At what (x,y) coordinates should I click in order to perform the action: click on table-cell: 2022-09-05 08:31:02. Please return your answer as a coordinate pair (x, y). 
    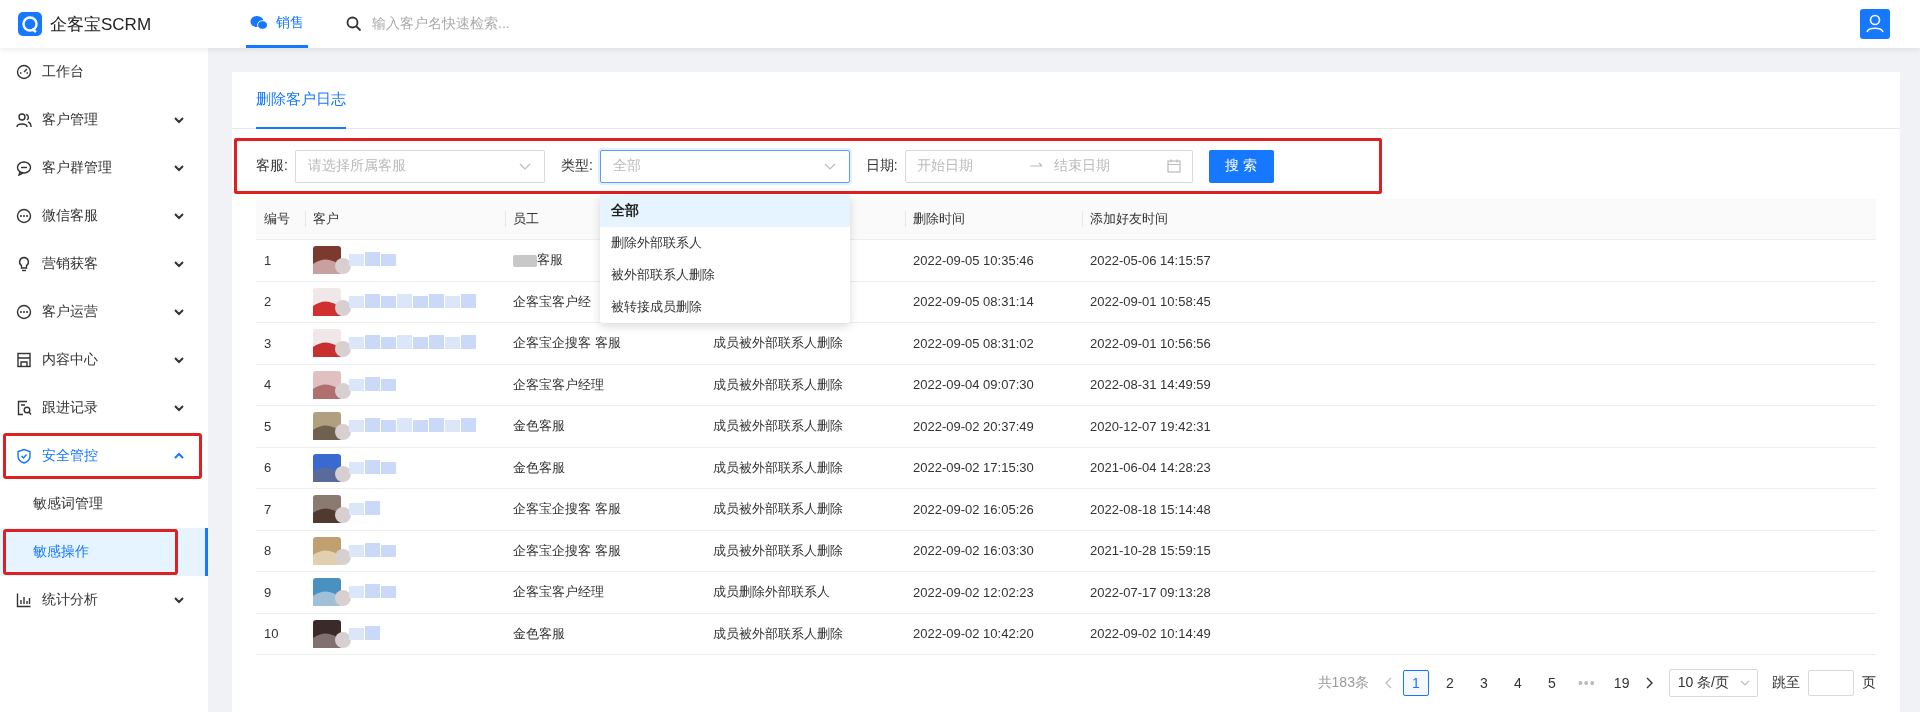
    Looking at the image, I should click on (993, 343).